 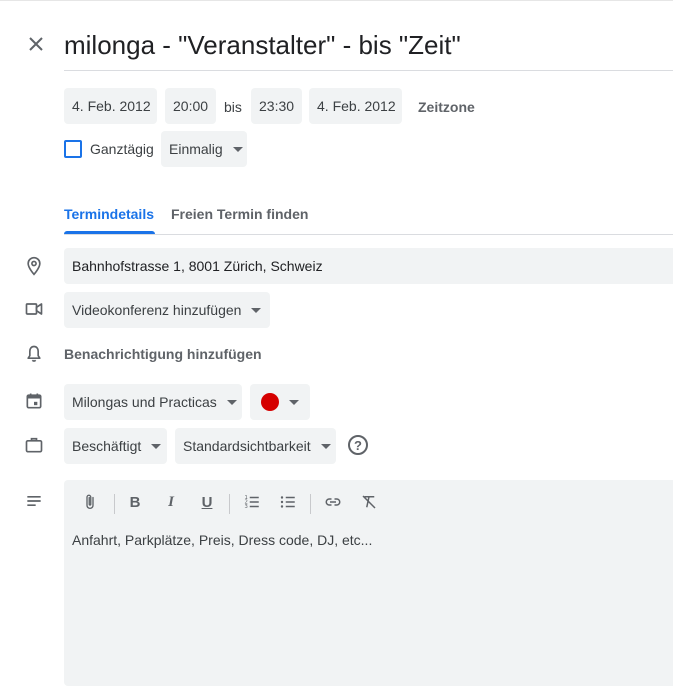 What do you see at coordinates (90, 502) in the screenshot?
I see `attachment-icon` at bounding box center [90, 502].